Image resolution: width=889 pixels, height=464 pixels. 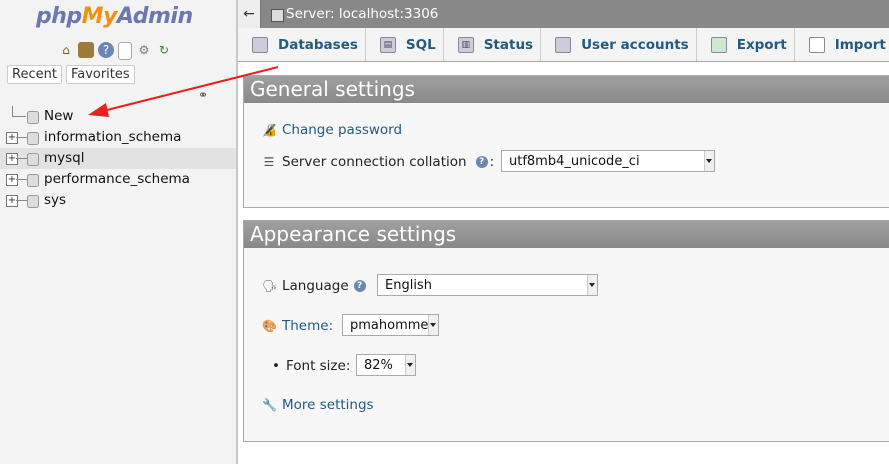 I want to click on tab-databases: Databases, so click(x=302, y=44).